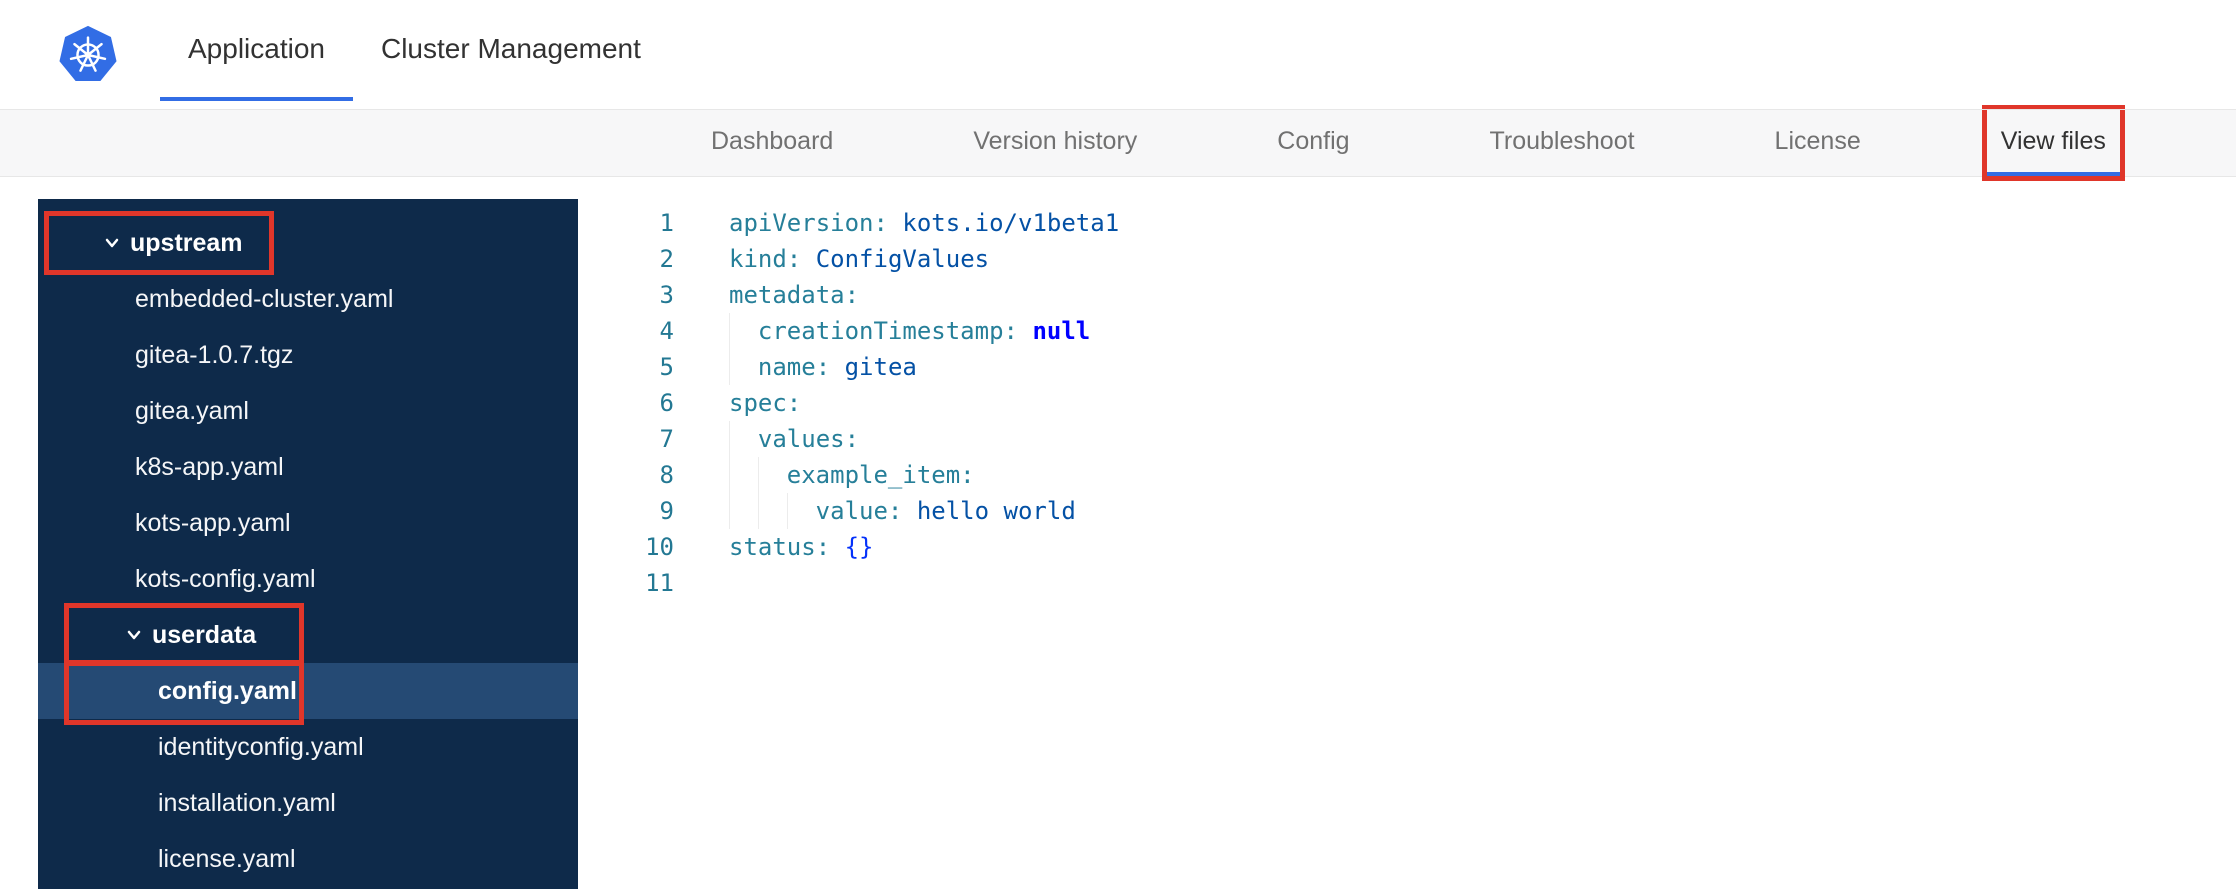 The width and height of the screenshot is (2236, 890). Describe the element at coordinates (1562, 143) in the screenshot. I see `tab-troubleshoot: Troubleshoot` at that location.